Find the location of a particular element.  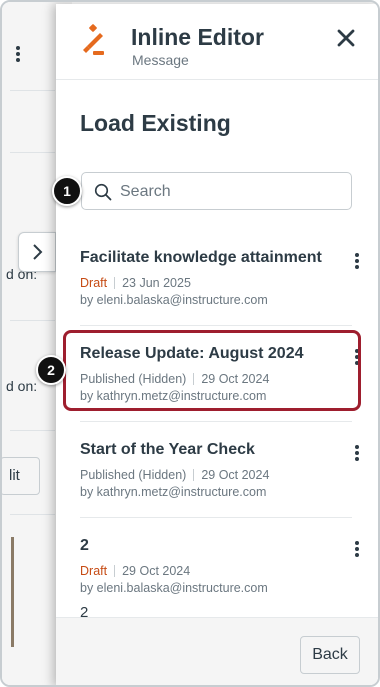

drawer-header: Inline Editor Message is located at coordinates (217, 42).